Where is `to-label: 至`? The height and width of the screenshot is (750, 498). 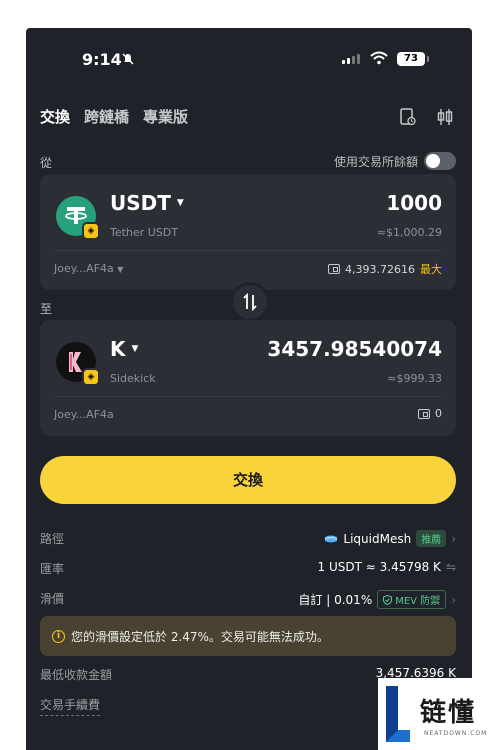 to-label: 至 is located at coordinates (46, 309).